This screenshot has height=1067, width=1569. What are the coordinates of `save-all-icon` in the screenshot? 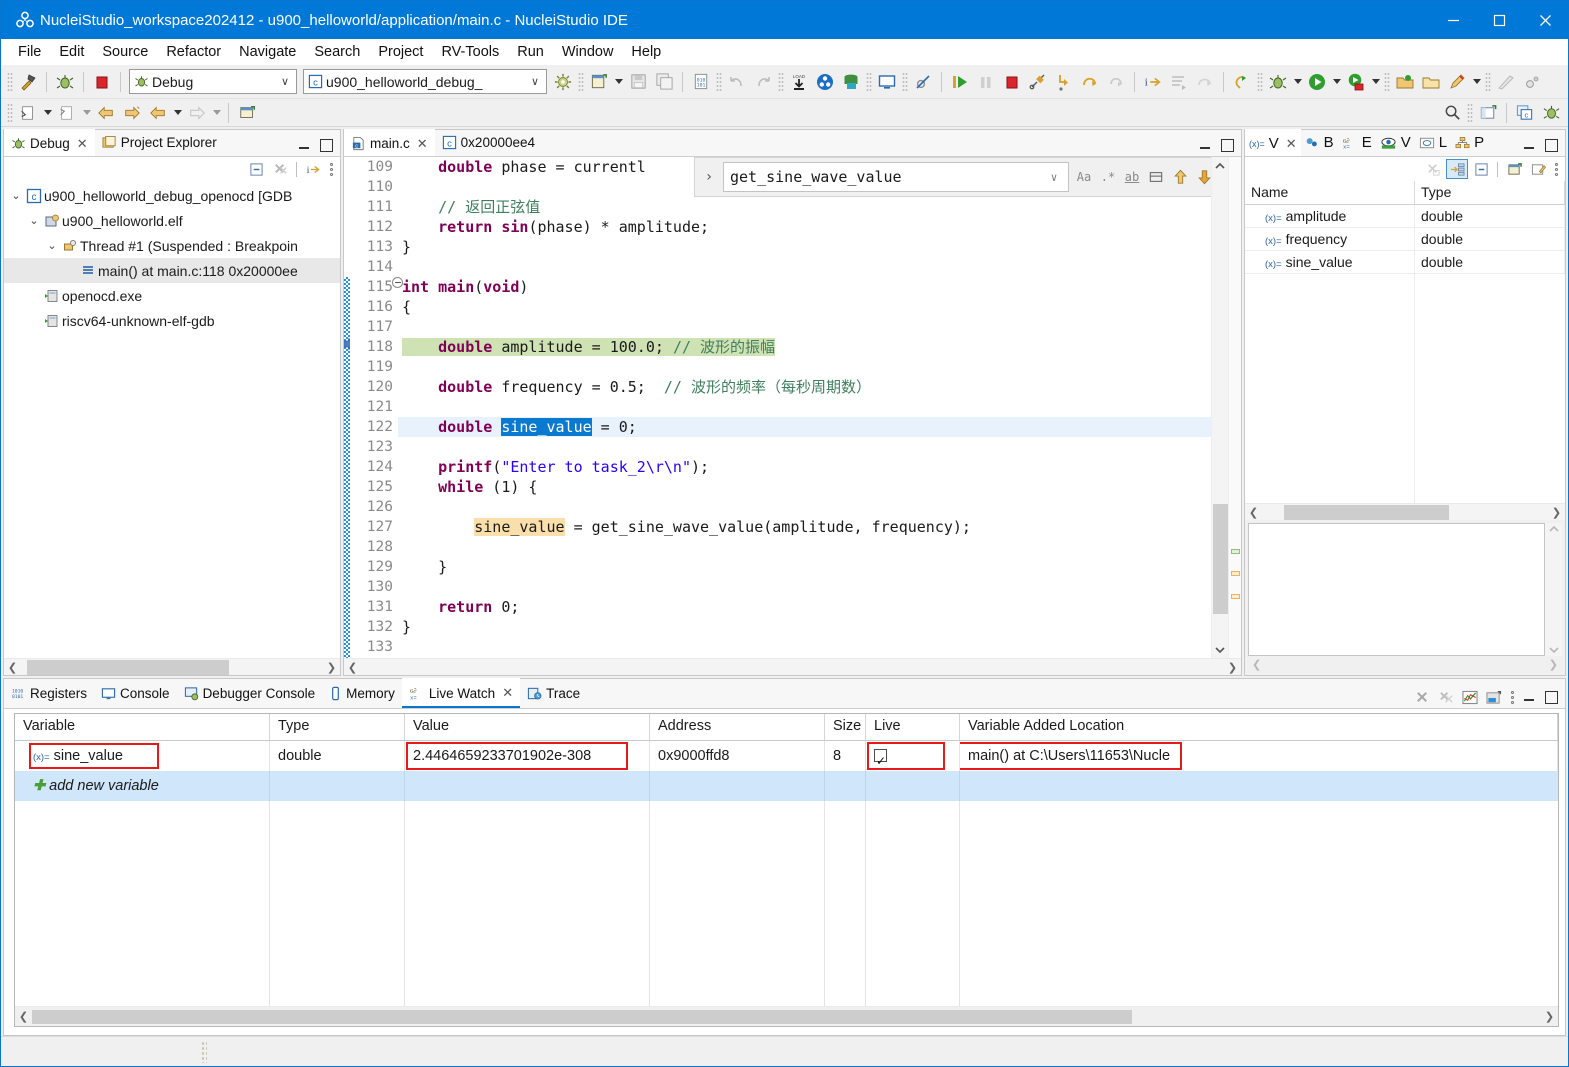 It's located at (664, 82).